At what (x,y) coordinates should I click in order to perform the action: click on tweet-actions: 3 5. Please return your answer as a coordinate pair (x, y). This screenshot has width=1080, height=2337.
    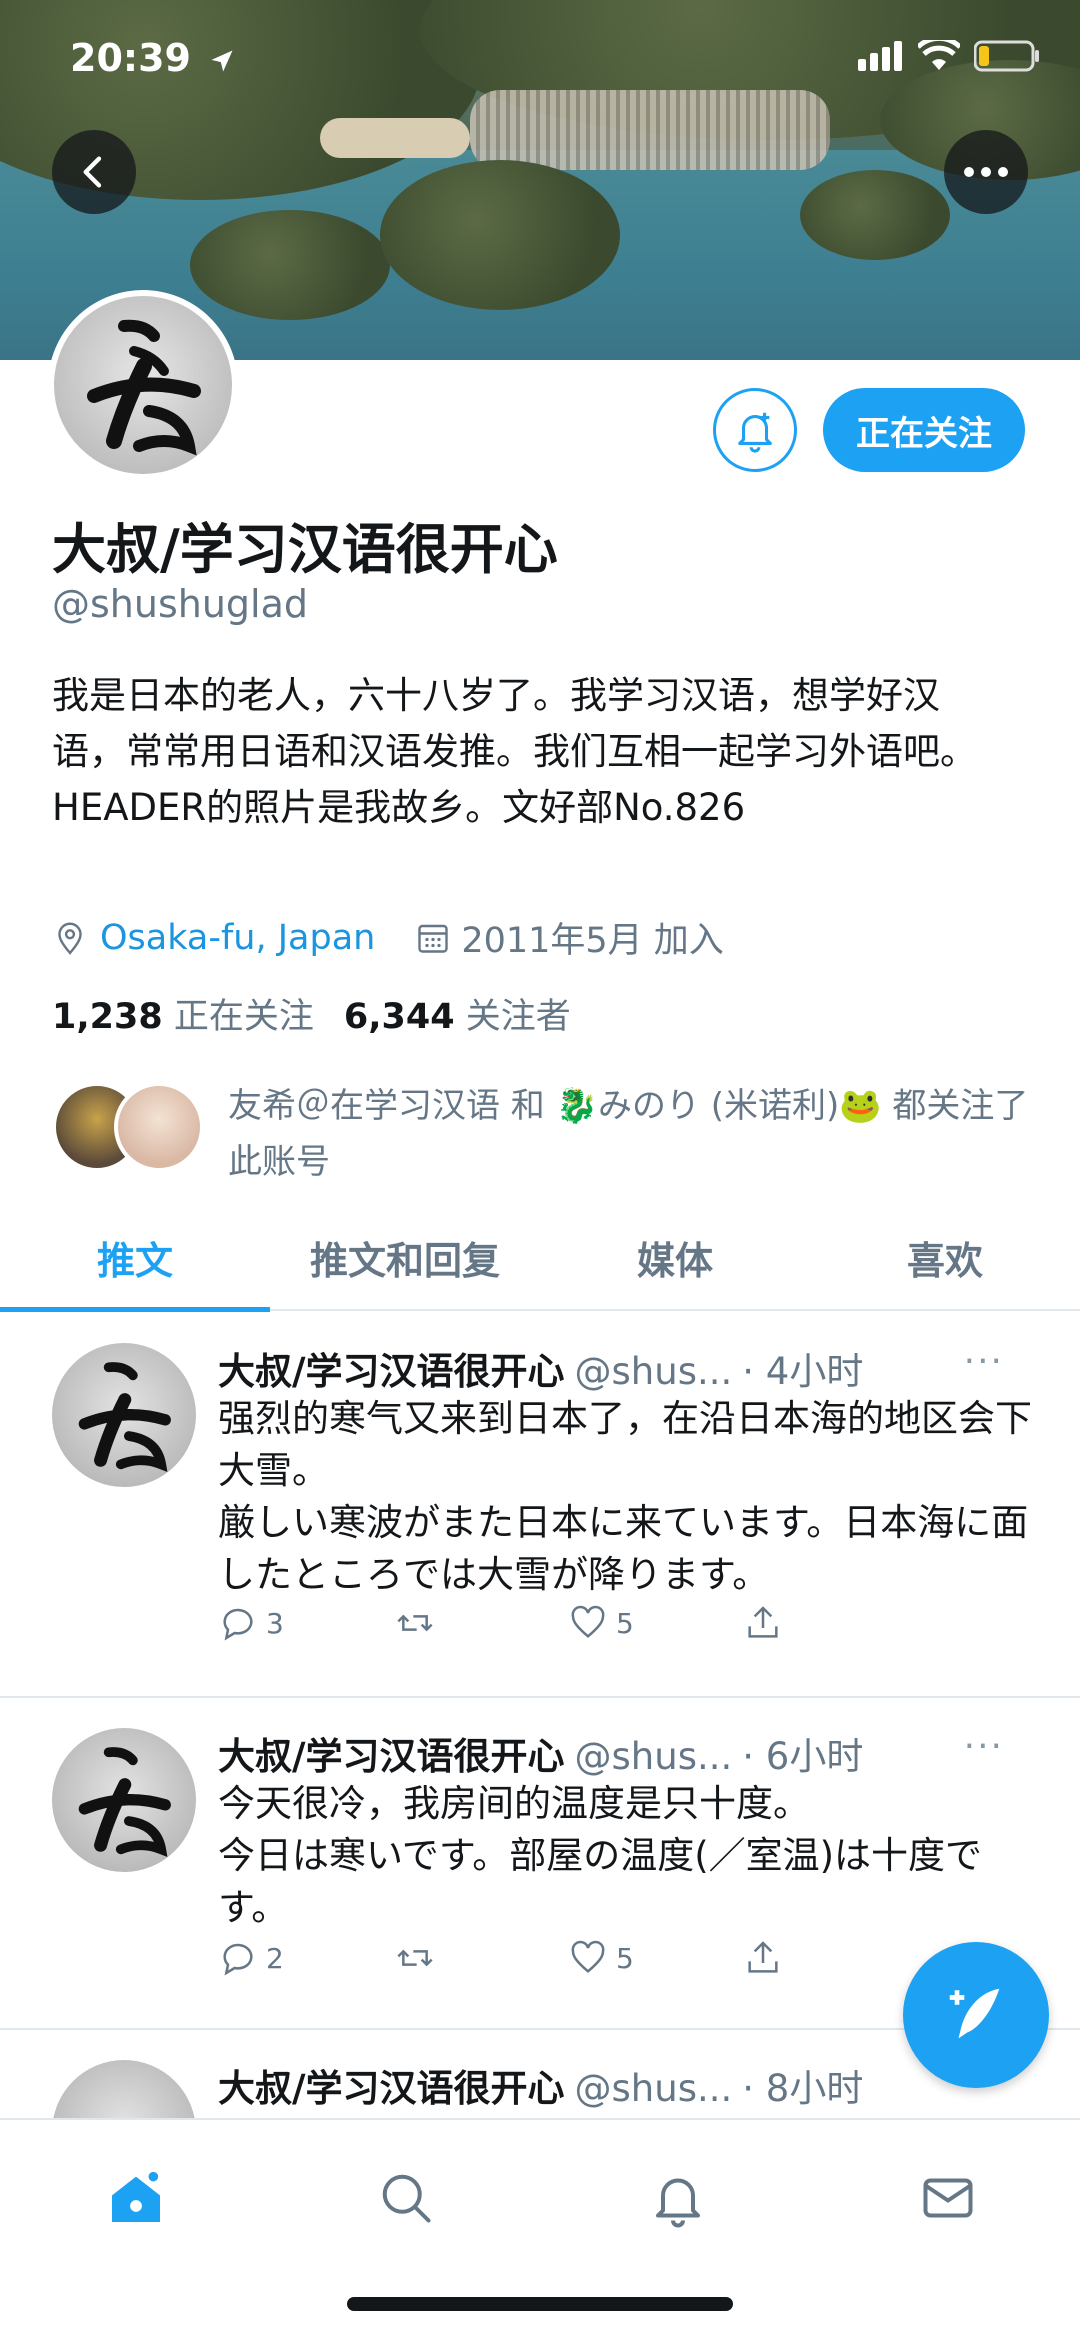
    Looking at the image, I should click on (568, 1623).